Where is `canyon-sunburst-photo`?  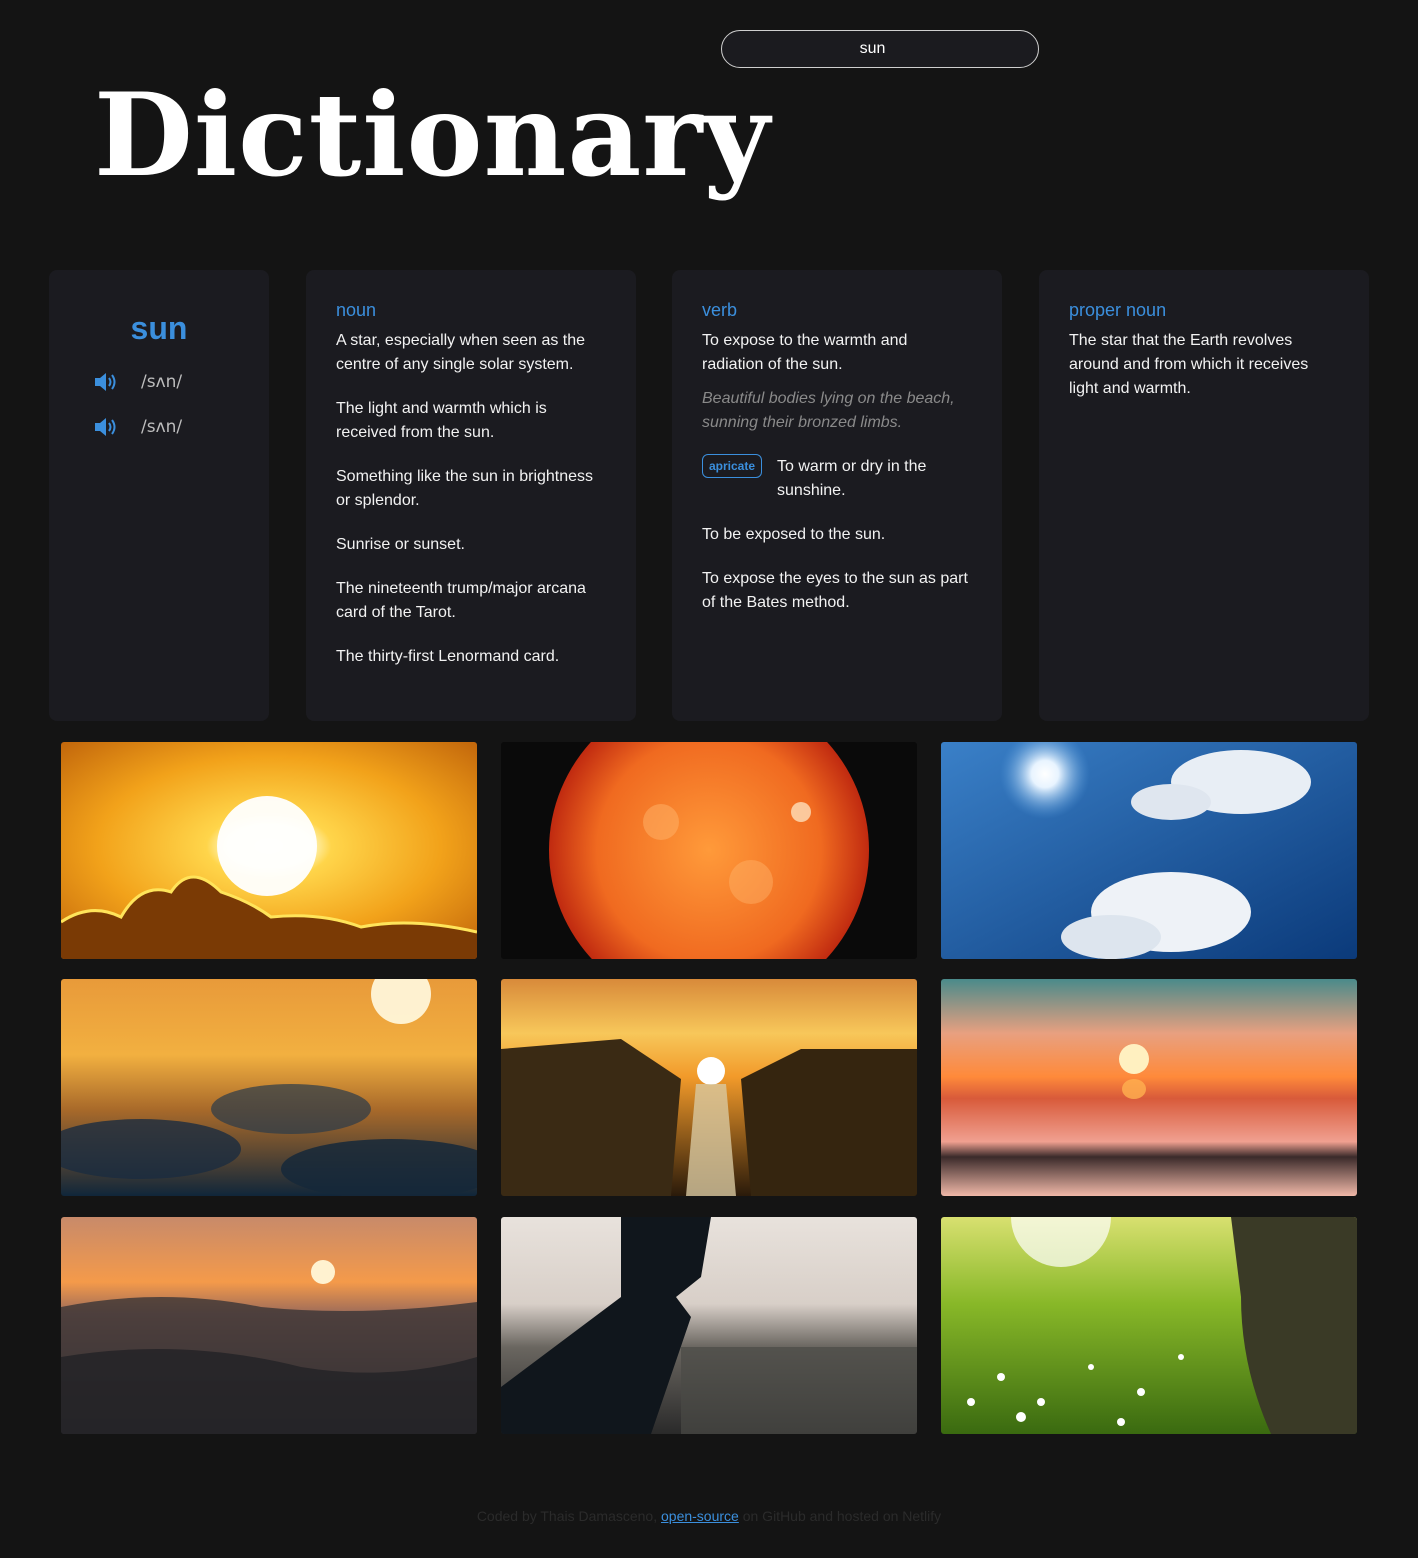
canyon-sunburst-photo is located at coordinates (709, 1087).